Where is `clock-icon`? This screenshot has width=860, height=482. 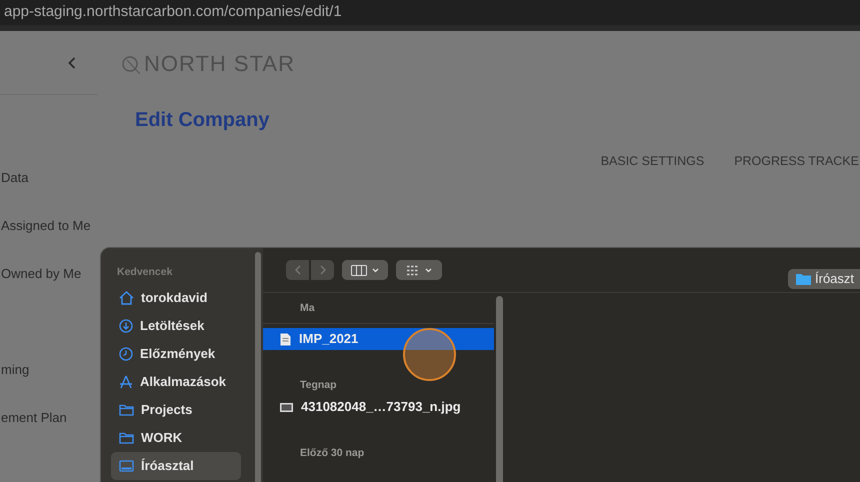
clock-icon is located at coordinates (126, 353).